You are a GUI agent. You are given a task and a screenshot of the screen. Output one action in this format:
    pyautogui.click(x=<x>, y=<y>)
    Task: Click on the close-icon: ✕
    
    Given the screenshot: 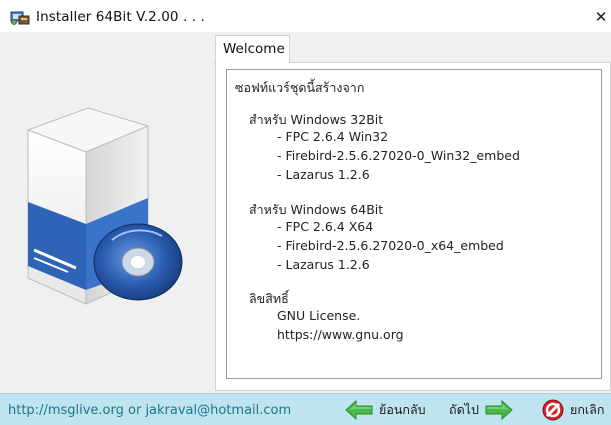 What is the action you would take?
    pyautogui.click(x=601, y=17)
    